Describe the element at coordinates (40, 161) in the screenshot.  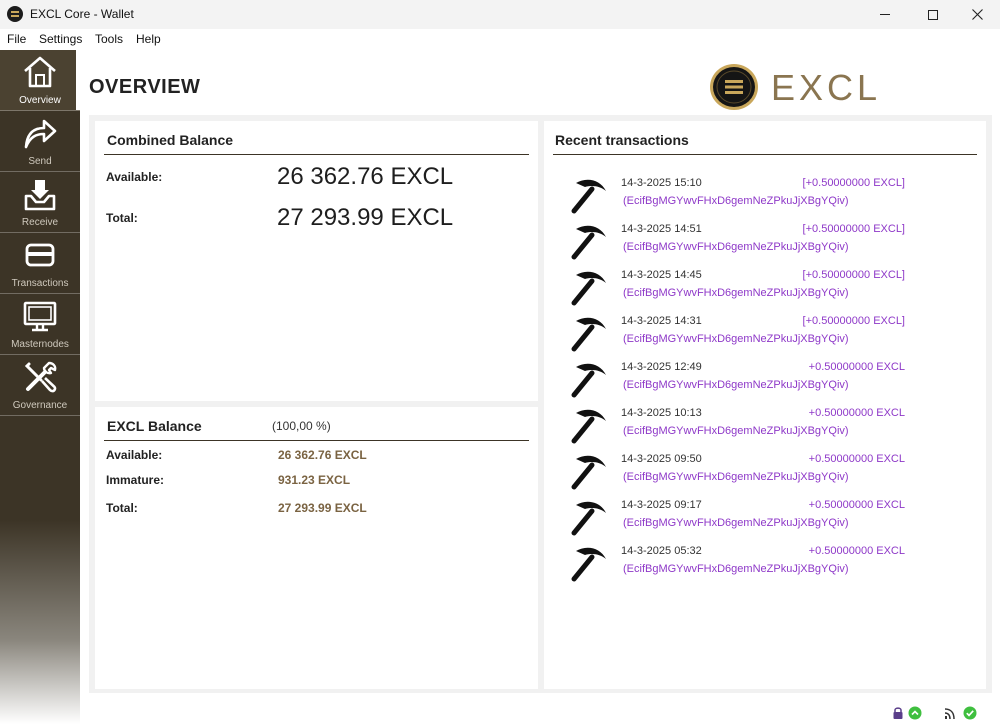
I see `sidebar-item-label: Send` at that location.